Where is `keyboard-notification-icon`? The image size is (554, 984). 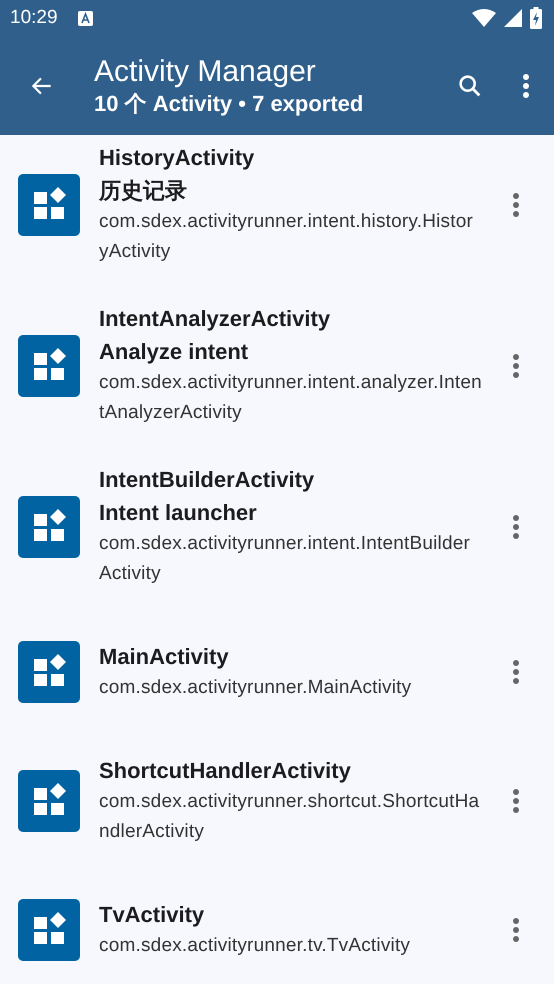 keyboard-notification-icon is located at coordinates (85, 18).